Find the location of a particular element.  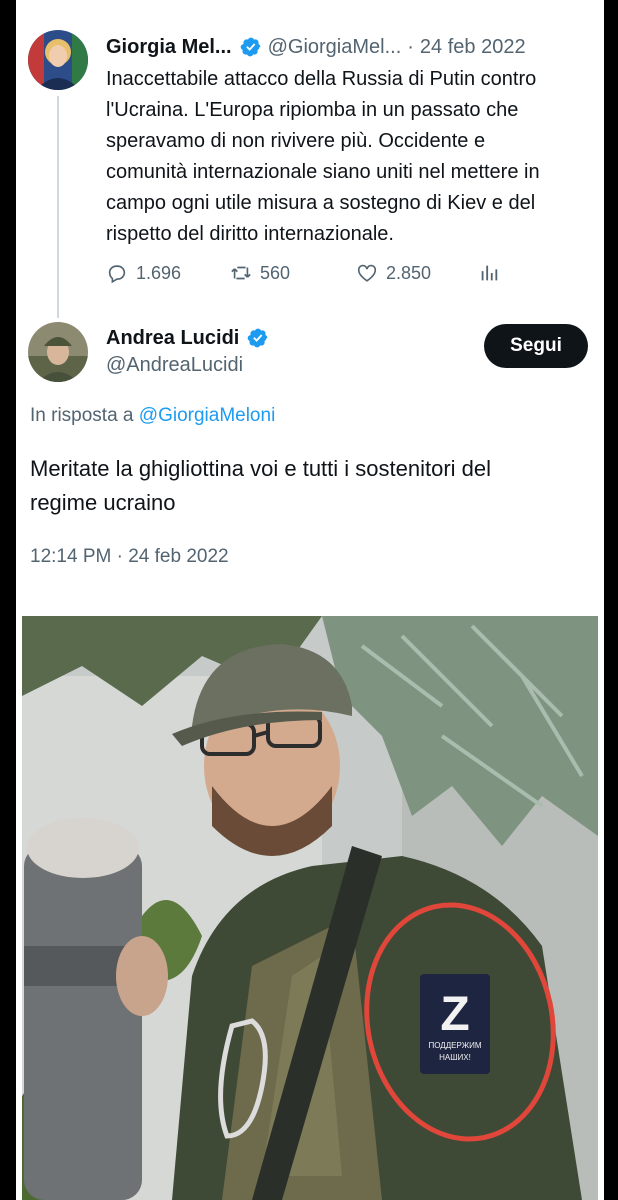

reply-date: 24 feb 2022 is located at coordinates (178, 556).